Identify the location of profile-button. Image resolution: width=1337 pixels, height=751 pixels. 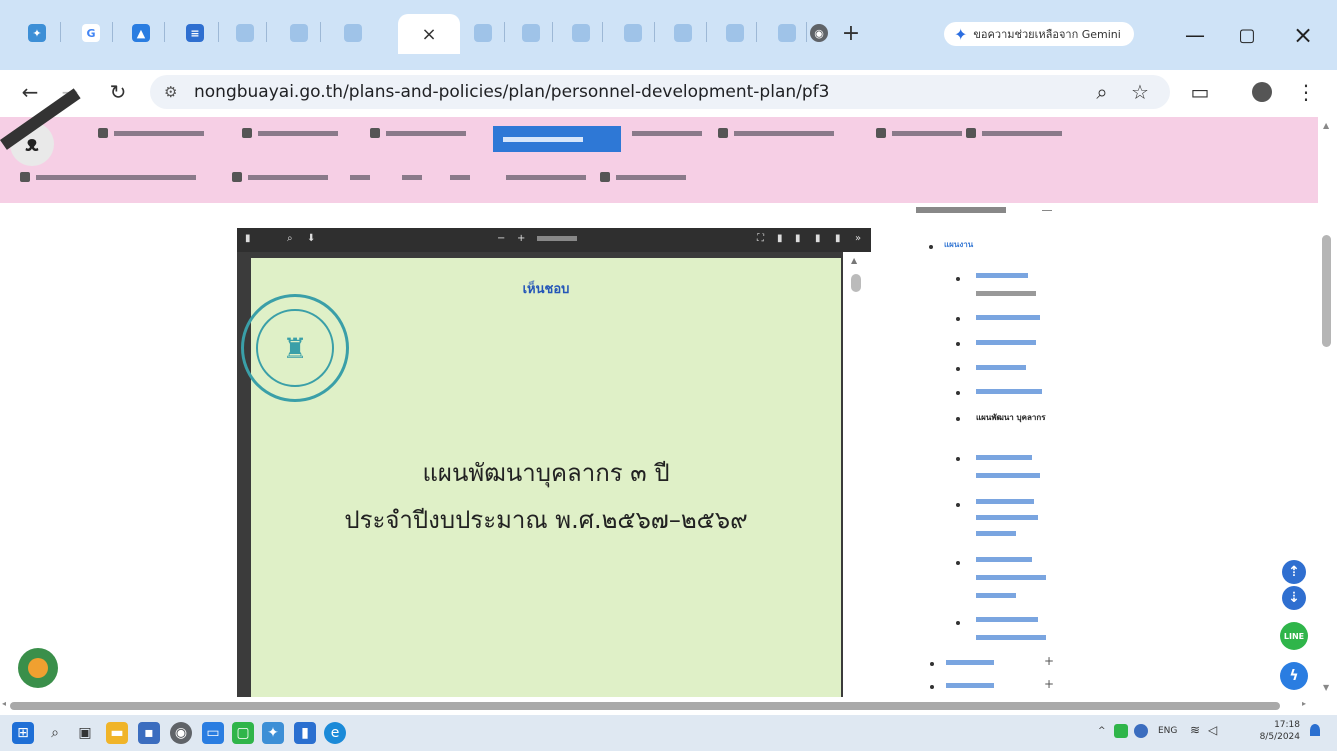
(1262, 92).